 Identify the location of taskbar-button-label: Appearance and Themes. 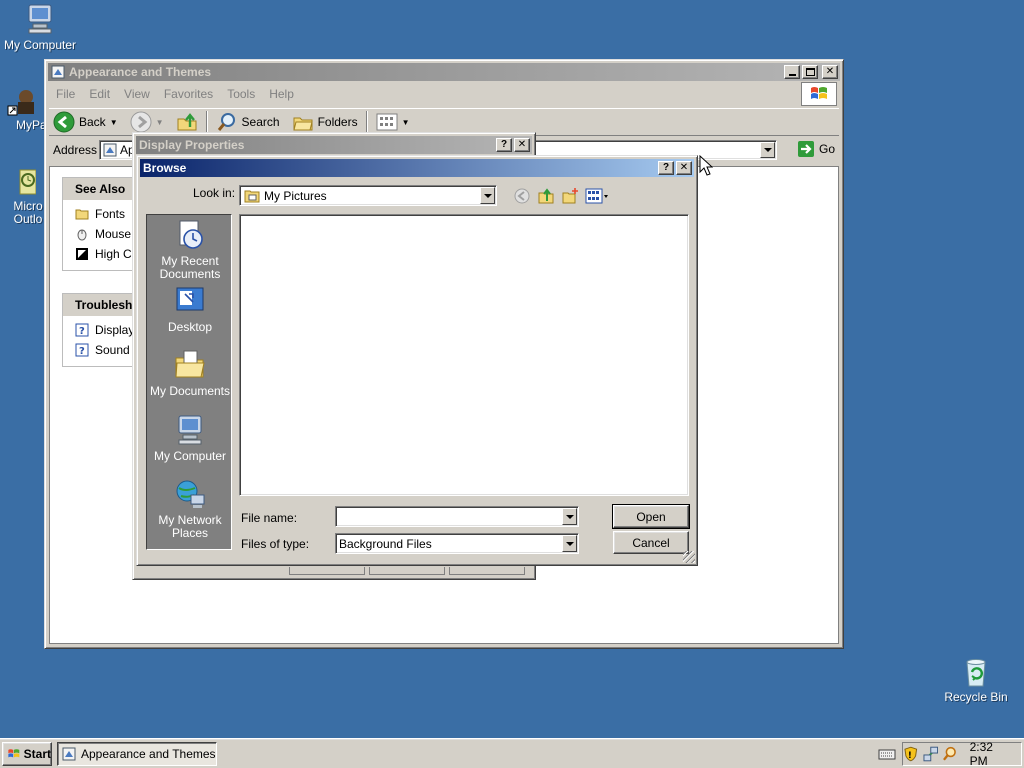
(148, 754).